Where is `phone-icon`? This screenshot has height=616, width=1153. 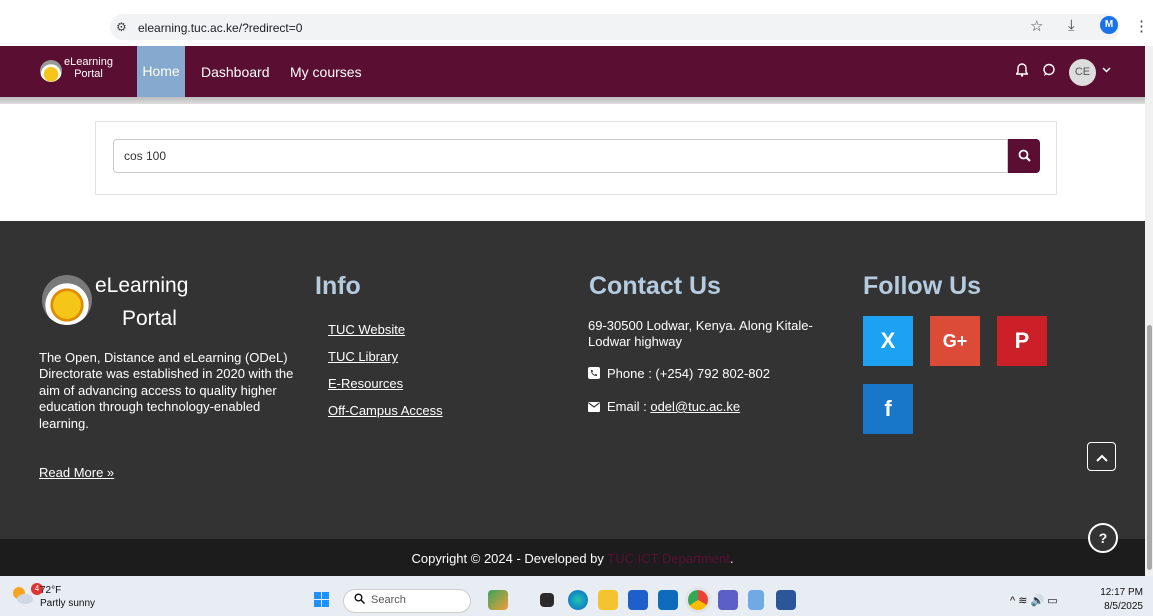
phone-icon is located at coordinates (594, 374).